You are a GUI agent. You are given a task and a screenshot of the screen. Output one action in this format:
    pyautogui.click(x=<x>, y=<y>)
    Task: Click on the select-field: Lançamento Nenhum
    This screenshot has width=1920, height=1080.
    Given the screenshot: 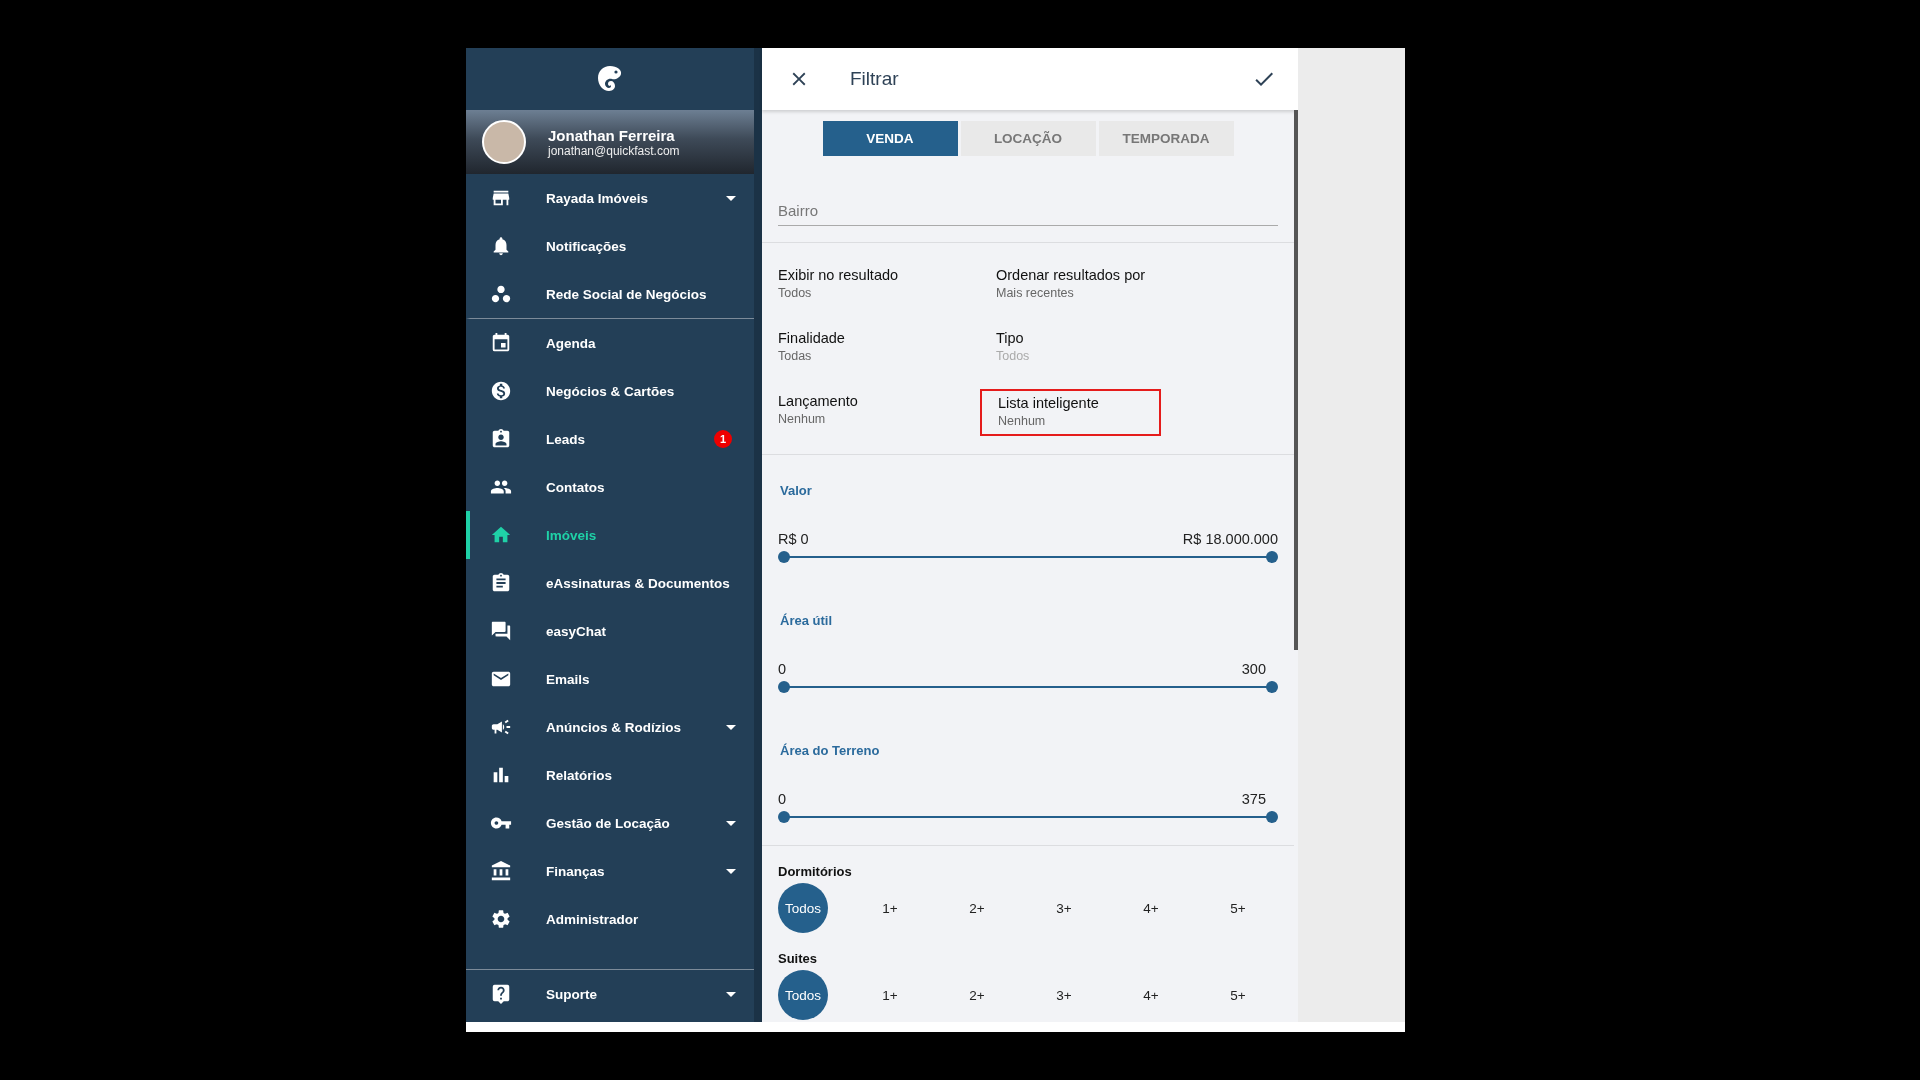 What is the action you would take?
    pyautogui.click(x=818, y=412)
    